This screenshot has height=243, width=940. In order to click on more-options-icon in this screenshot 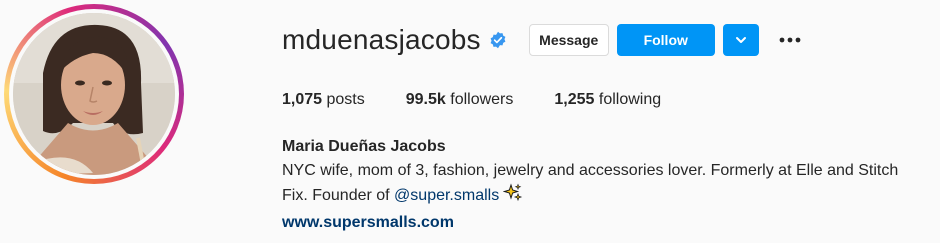, I will do `click(790, 40)`.